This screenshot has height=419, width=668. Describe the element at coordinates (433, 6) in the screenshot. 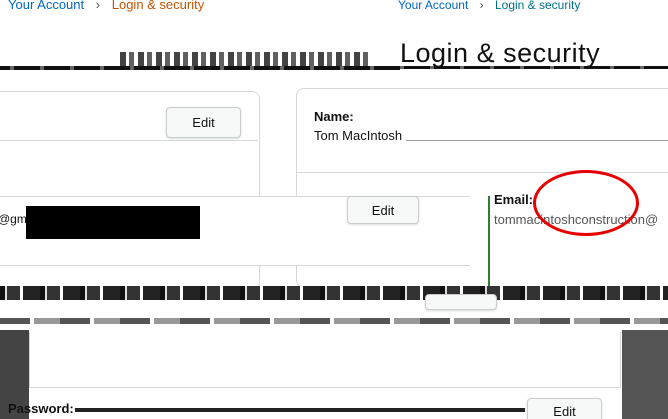

I see `breadcrumb-your-account-dup: Your Account` at that location.